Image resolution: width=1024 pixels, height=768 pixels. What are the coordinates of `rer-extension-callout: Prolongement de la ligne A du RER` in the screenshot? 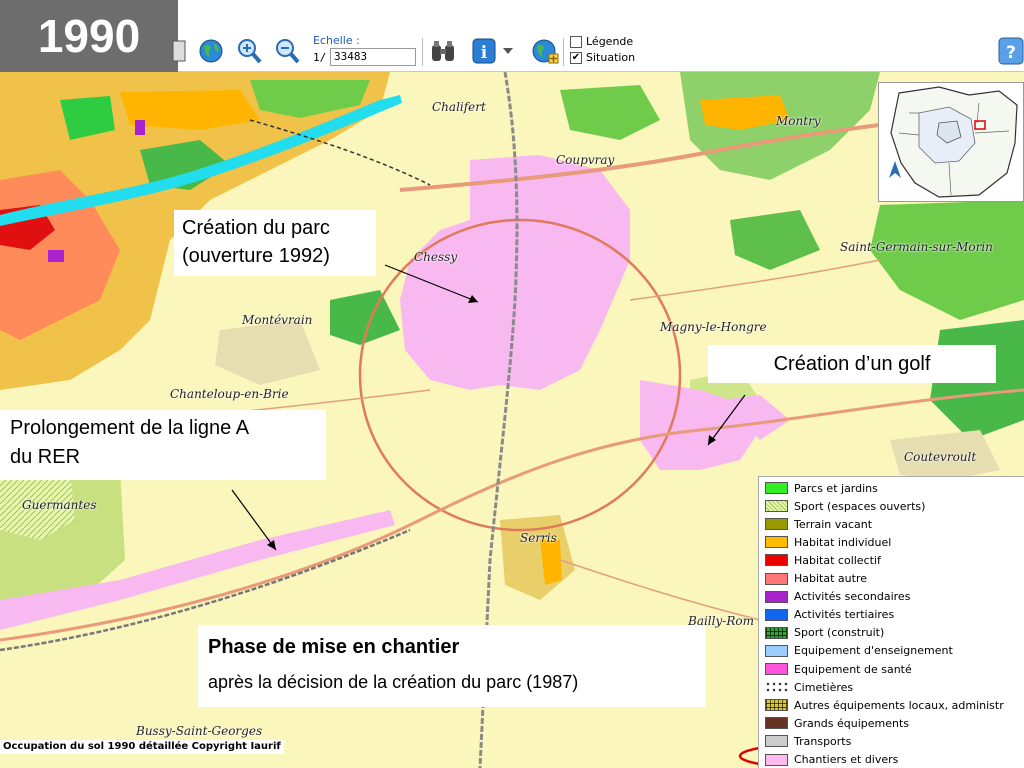 It's located at (163, 445).